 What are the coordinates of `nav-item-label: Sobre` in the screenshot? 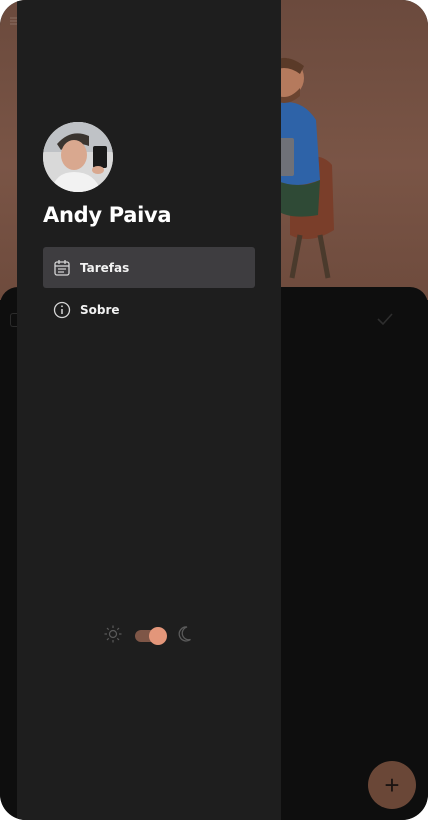 It's located at (100, 309).